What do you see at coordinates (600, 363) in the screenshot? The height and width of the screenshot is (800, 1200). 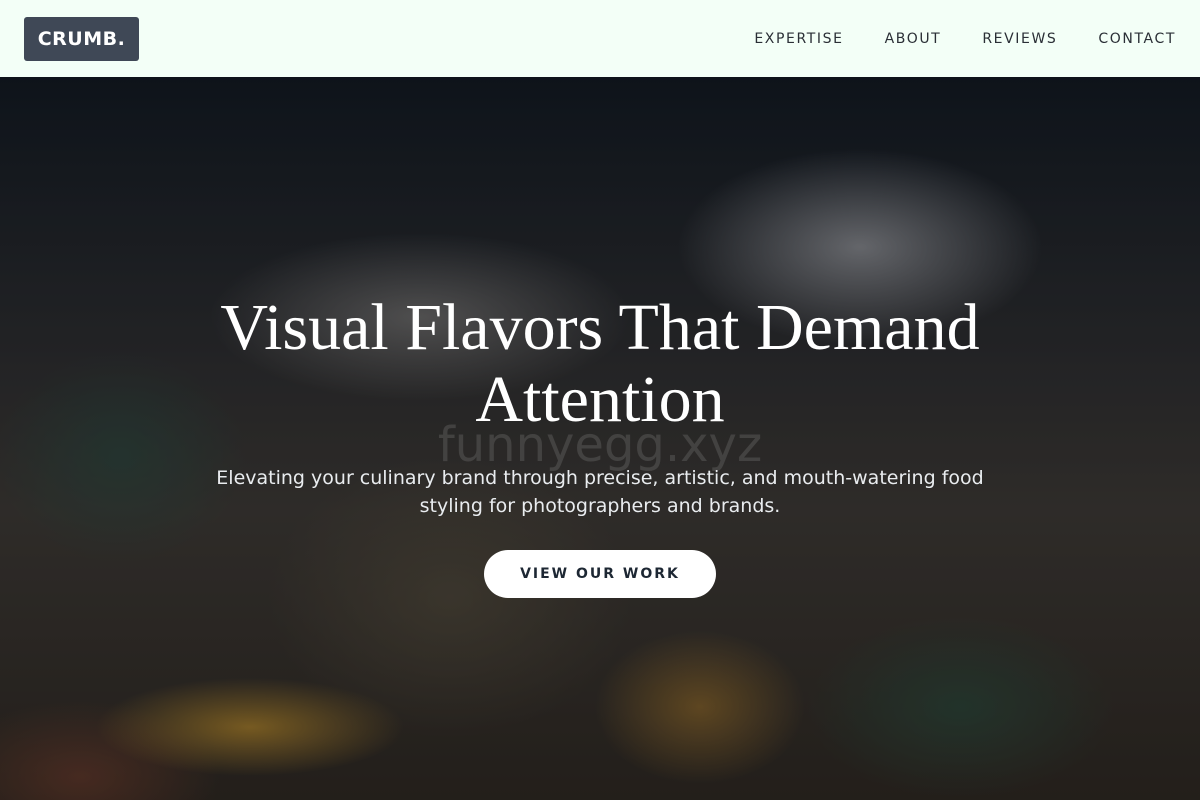 I see `hero-title: Visual Flavors That Demand Attention` at bounding box center [600, 363].